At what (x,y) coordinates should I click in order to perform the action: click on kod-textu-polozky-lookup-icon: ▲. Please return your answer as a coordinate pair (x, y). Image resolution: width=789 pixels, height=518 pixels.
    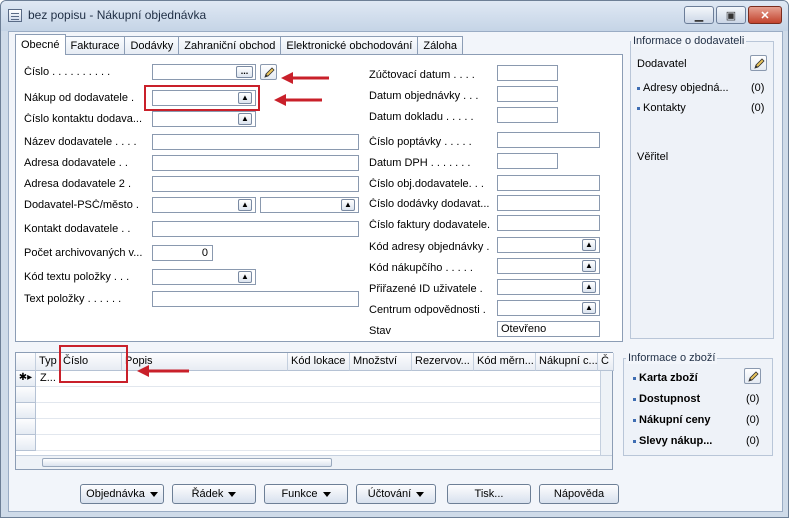
    Looking at the image, I should click on (245, 277).